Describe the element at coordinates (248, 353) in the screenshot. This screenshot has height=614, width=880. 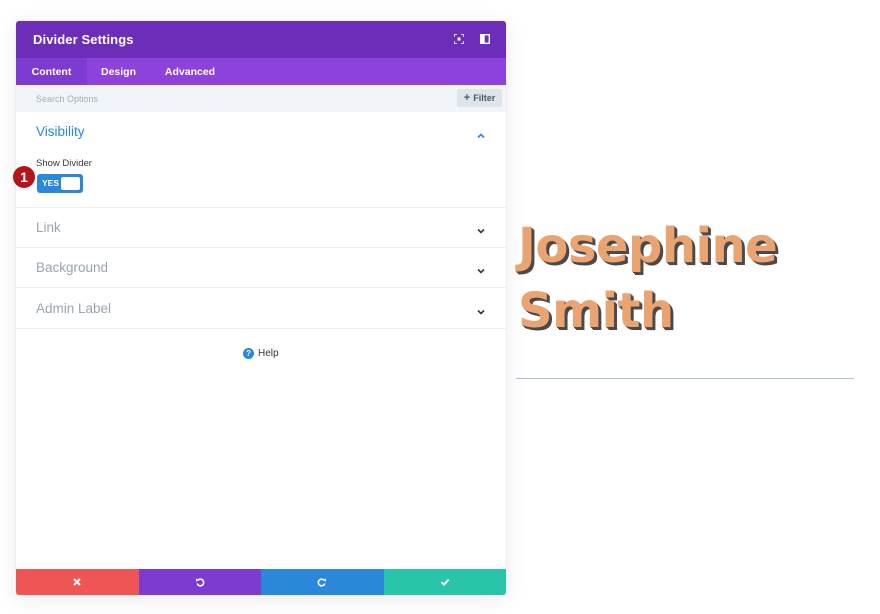
I see `question-mark-icon: ?` at that location.